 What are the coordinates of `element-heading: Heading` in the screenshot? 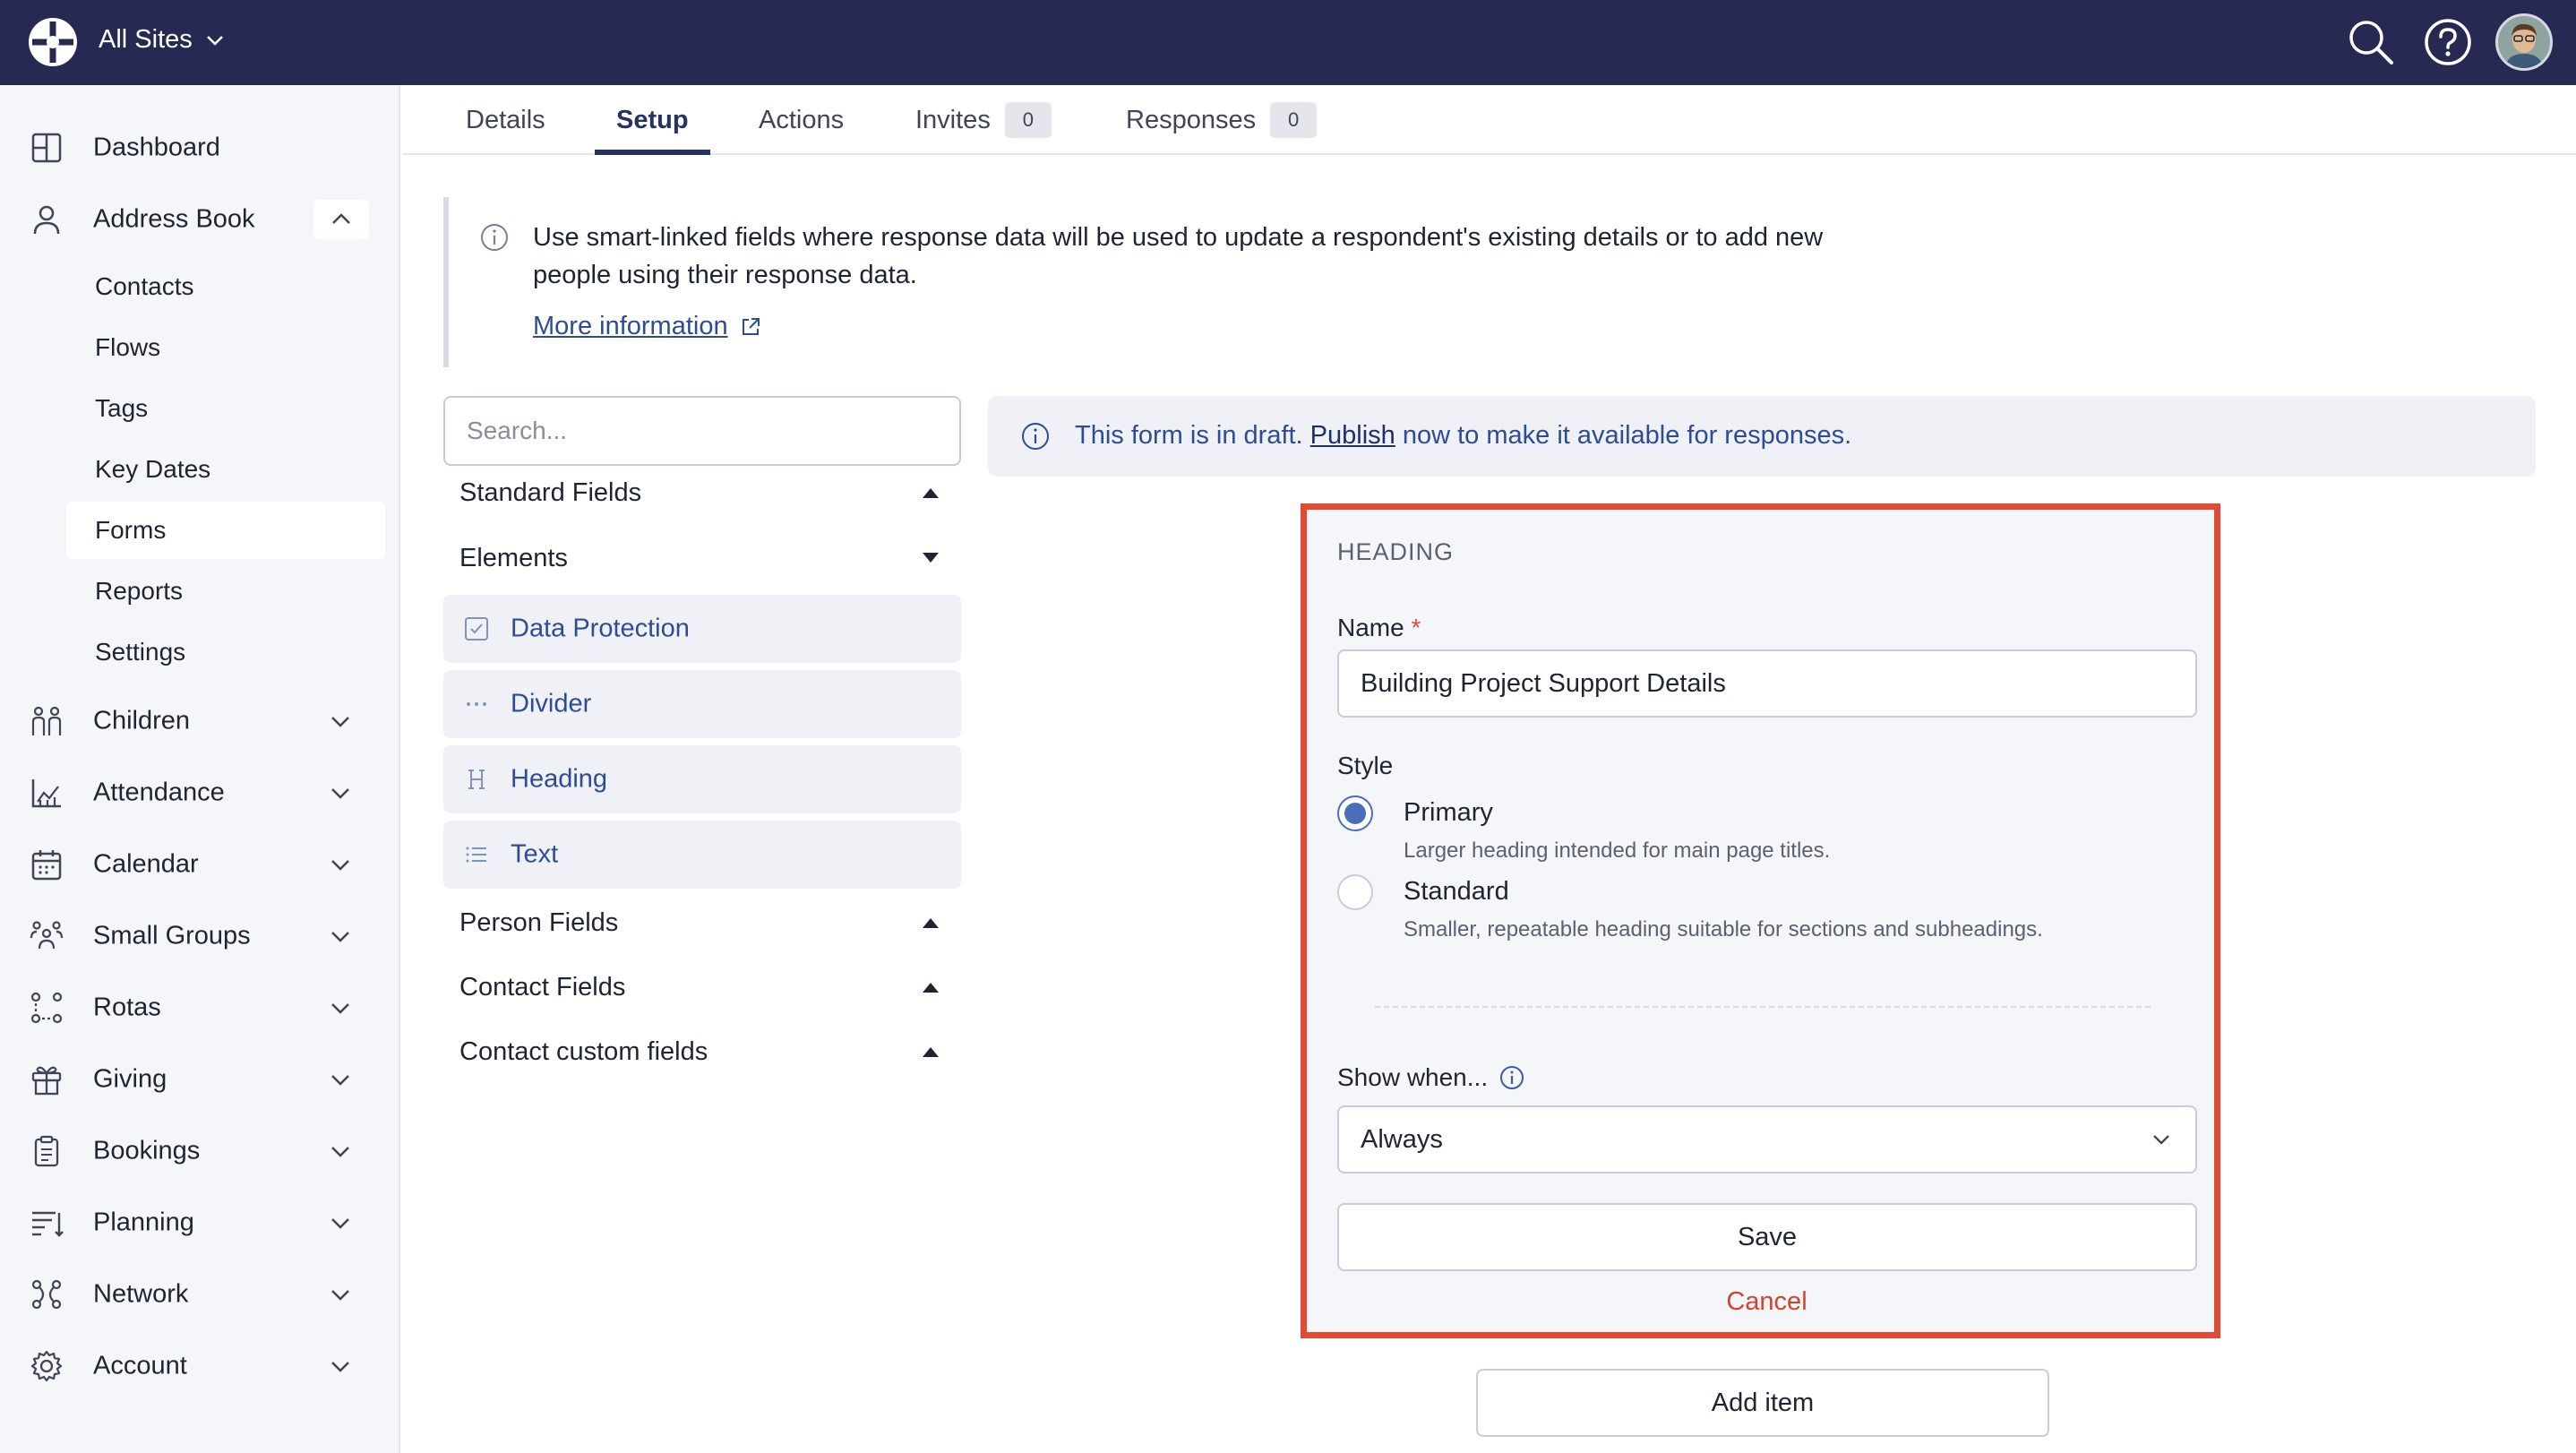 It's located at (702, 779).